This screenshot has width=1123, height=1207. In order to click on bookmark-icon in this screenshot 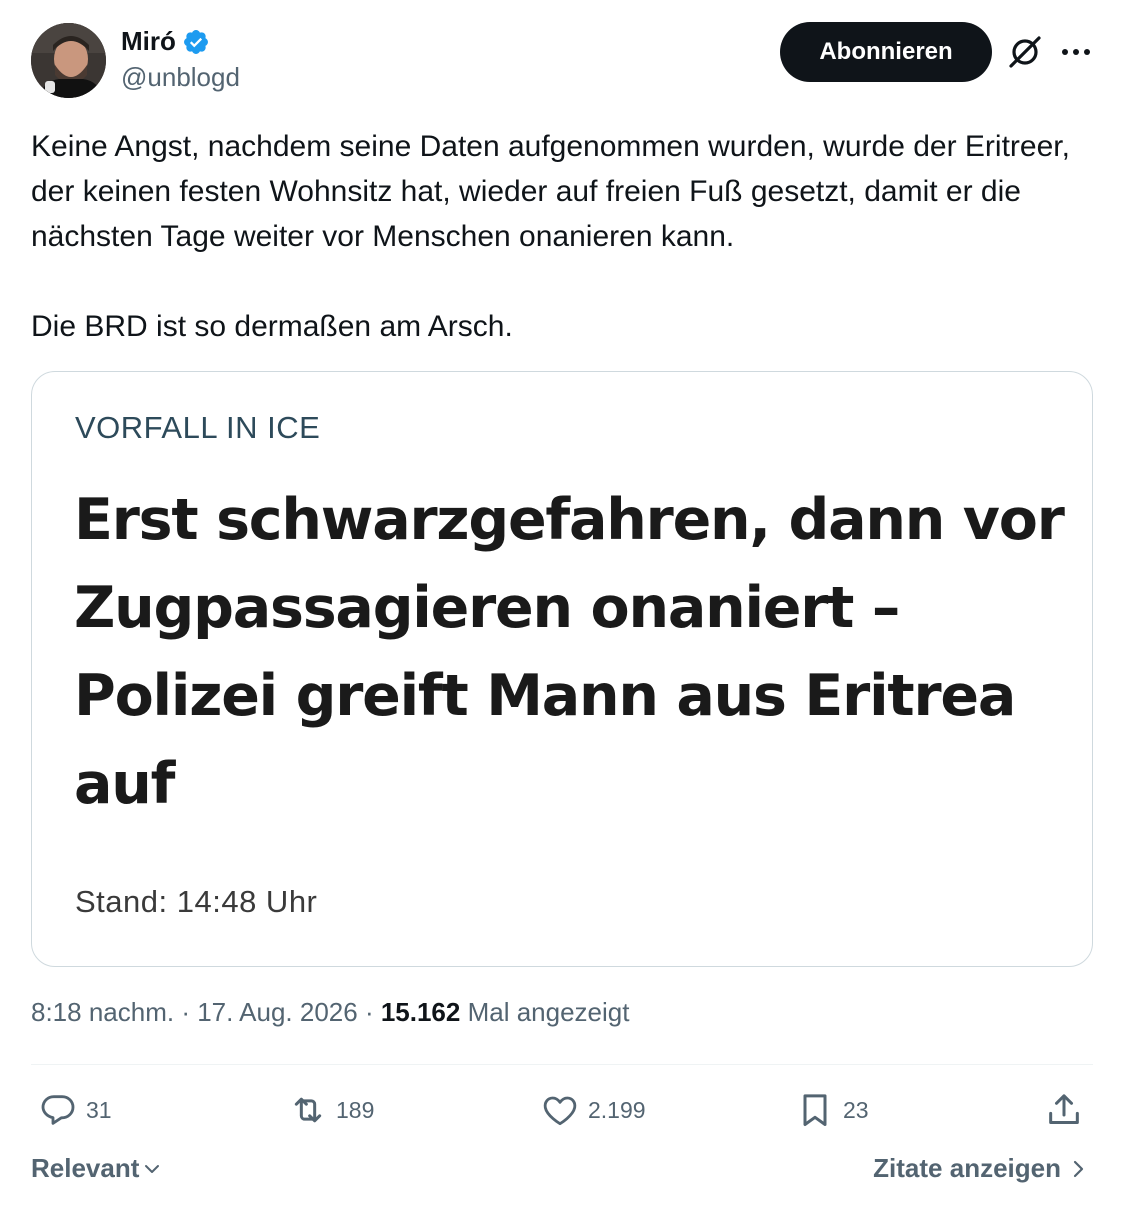, I will do `click(815, 1110)`.